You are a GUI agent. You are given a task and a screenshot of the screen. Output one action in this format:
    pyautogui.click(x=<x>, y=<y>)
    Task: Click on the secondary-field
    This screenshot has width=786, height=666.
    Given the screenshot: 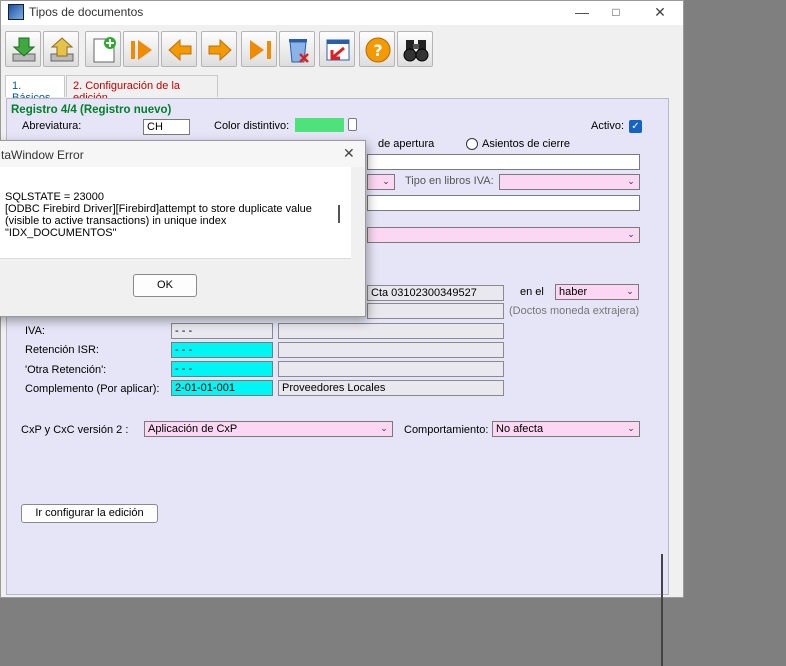 What is the action you would take?
    pyautogui.click(x=503, y=203)
    